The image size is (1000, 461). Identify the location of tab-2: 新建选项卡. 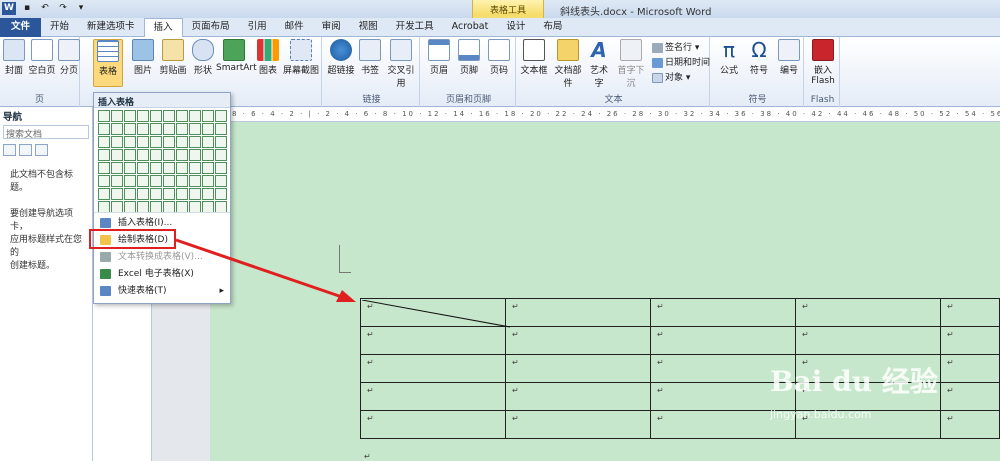
(111, 27).